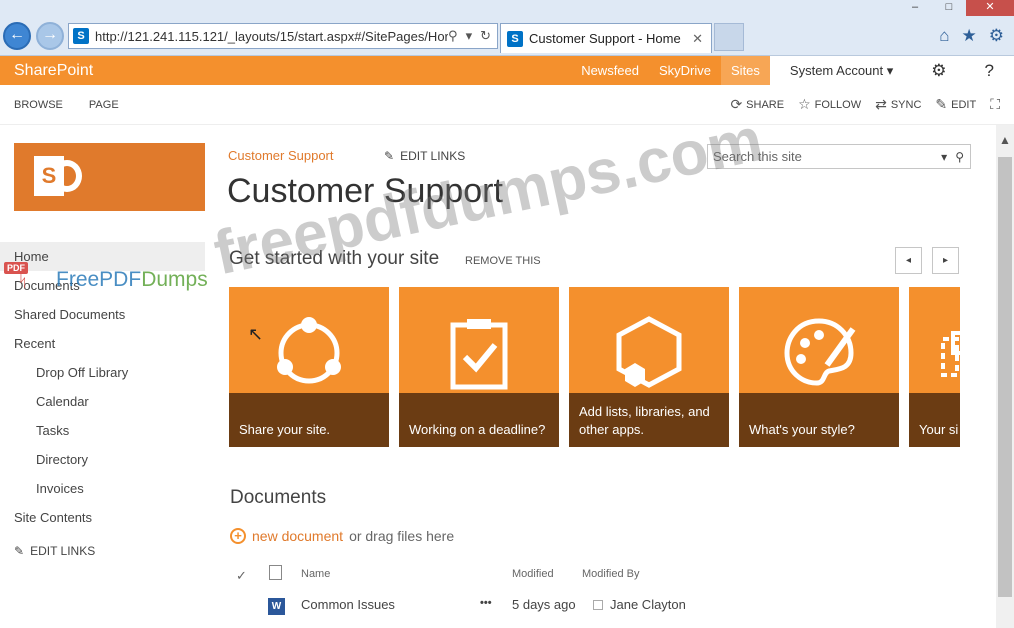 Image resolution: width=1014 pixels, height=628 pixels. I want to click on address-search-icon: ⚲, so click(453, 36).